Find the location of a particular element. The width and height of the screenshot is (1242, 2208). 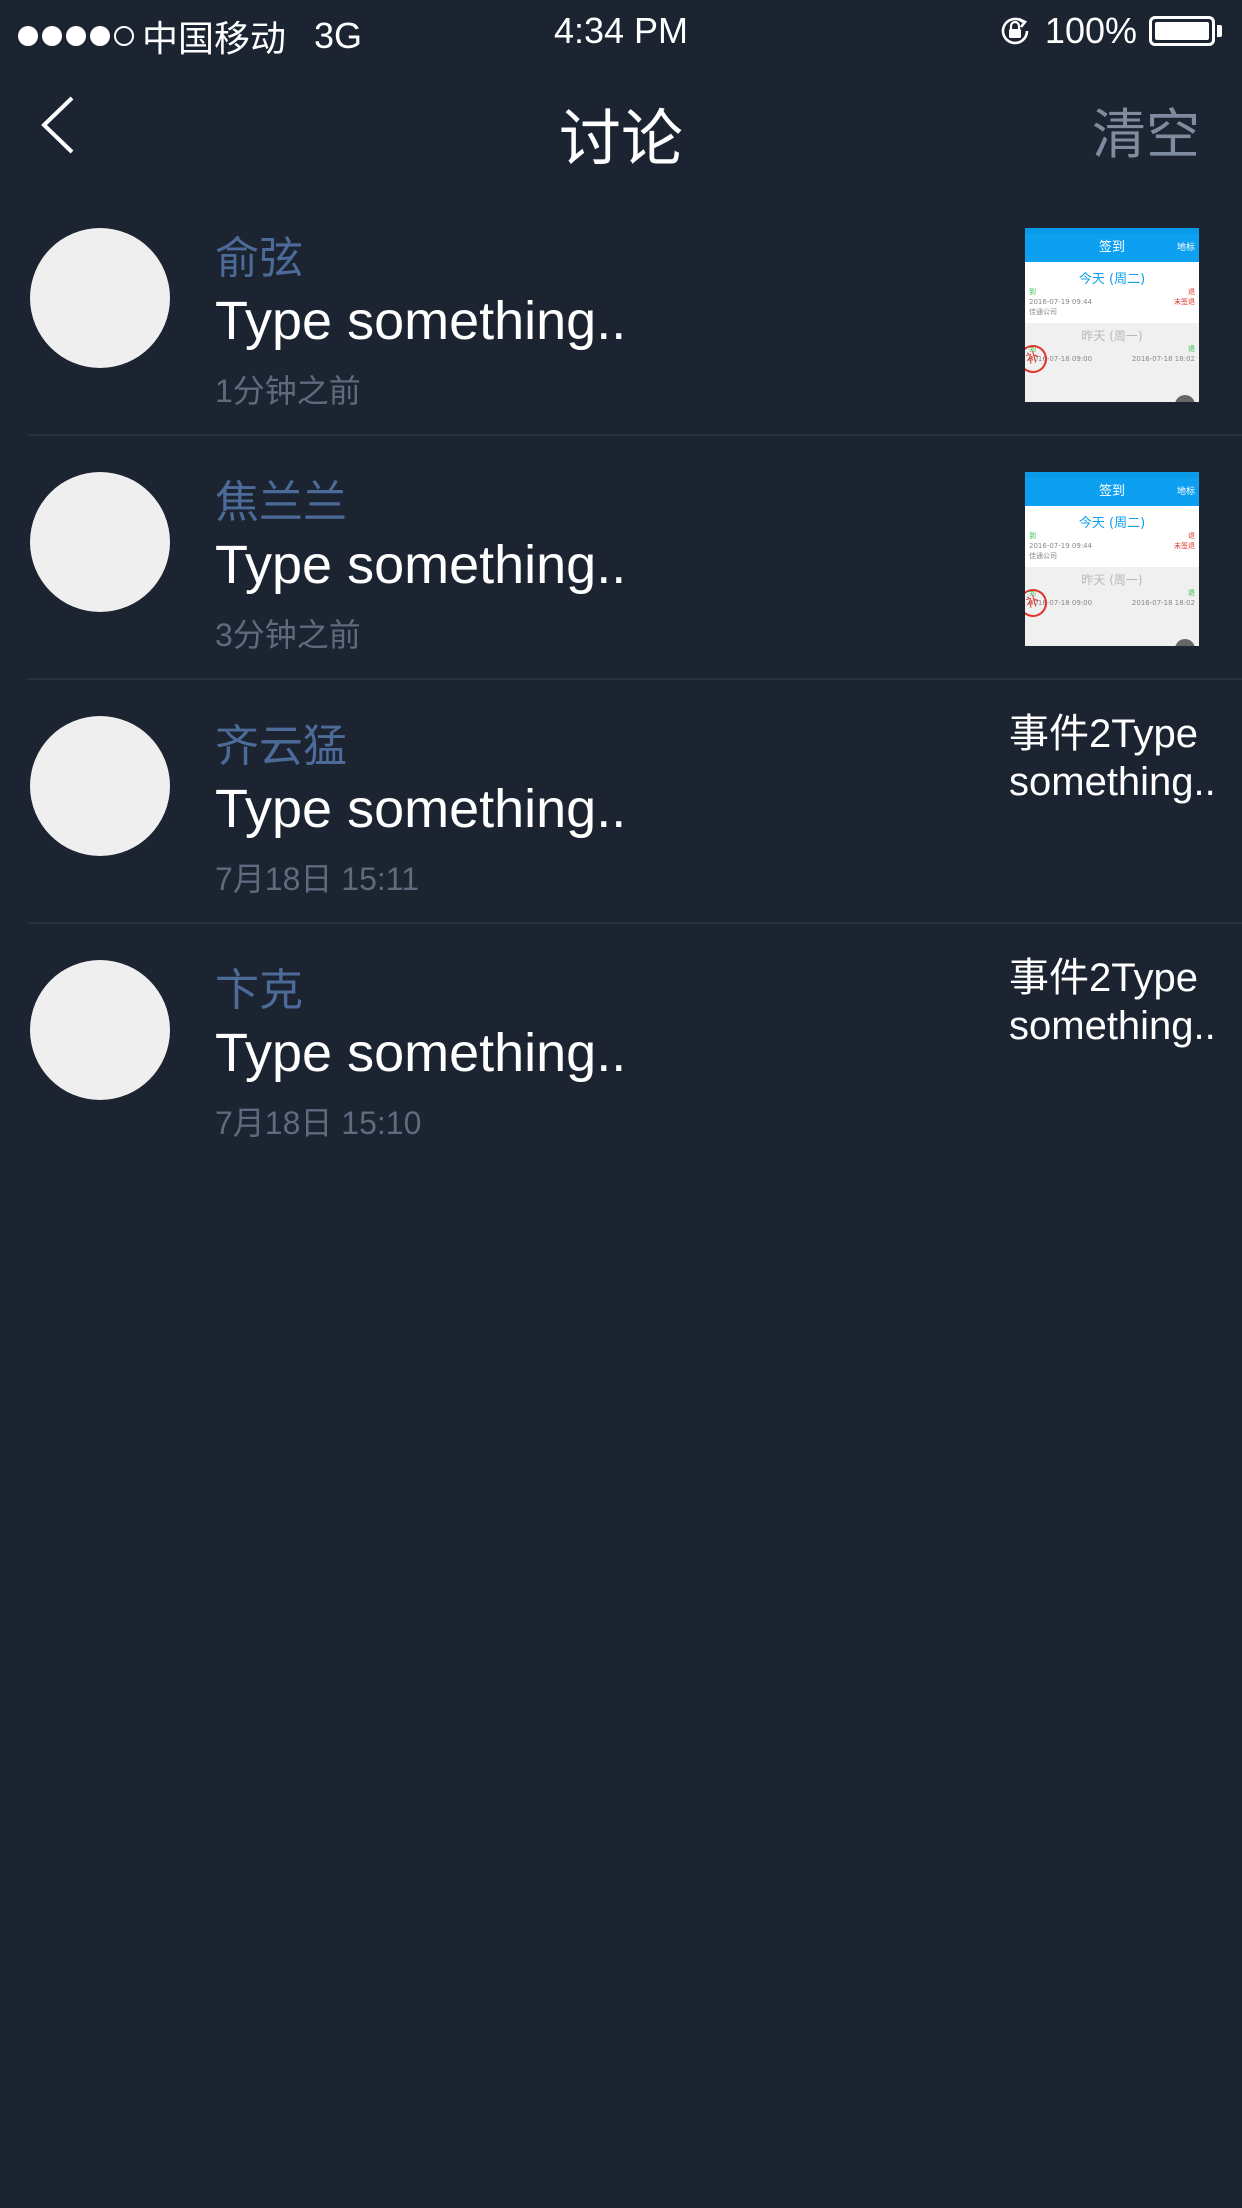

battery-tip is located at coordinates (1219, 31).